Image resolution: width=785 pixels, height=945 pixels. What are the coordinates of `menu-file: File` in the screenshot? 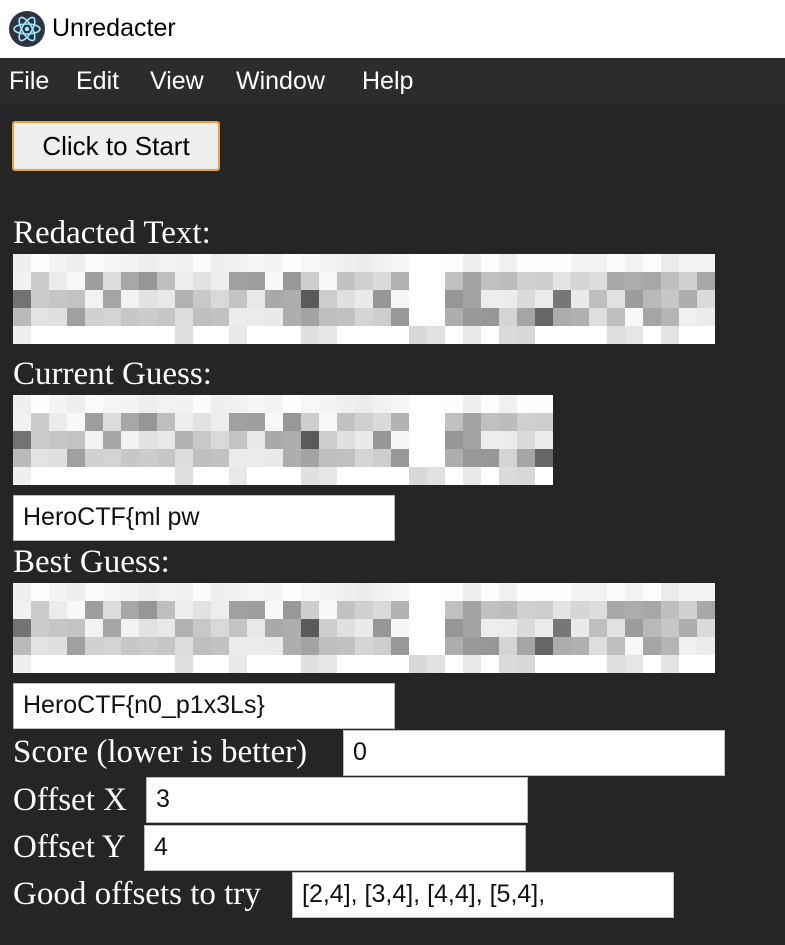 It's located at (29, 81).